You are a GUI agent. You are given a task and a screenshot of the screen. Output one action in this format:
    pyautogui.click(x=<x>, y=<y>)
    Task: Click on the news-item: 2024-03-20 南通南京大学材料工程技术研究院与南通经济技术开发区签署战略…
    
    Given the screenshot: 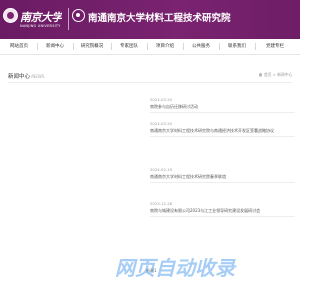 What is the action you would take?
    pyautogui.click(x=222, y=127)
    